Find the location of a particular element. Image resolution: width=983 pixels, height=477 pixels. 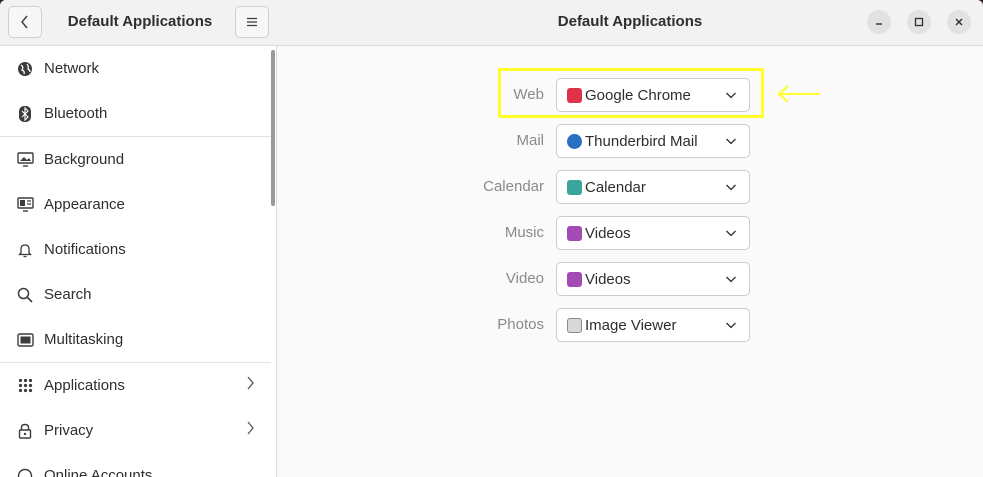

photos-dropdown: Image Viewer is located at coordinates (653, 325).